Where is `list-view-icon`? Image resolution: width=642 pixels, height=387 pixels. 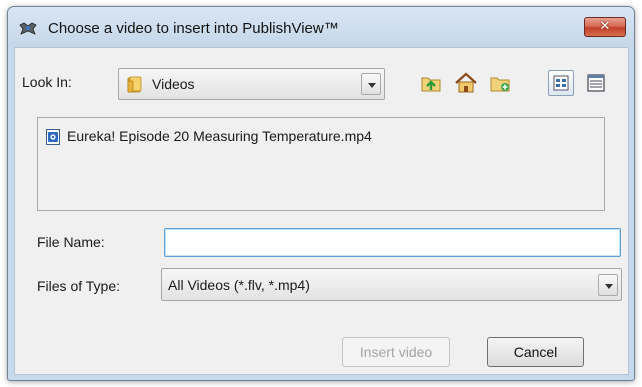 list-view-icon is located at coordinates (561, 83).